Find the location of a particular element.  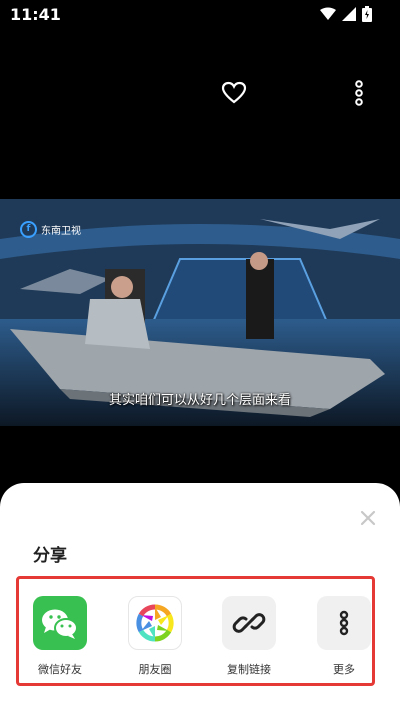

share-options-highlight: 微信好友 朋友圈 复制链接 更多 is located at coordinates (195, 631).